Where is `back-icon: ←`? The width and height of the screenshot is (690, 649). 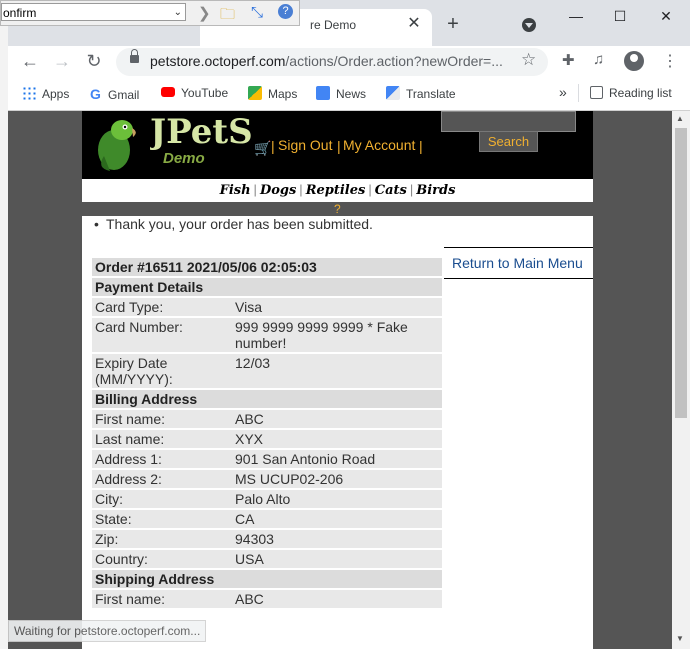 back-icon: ← is located at coordinates (30, 61).